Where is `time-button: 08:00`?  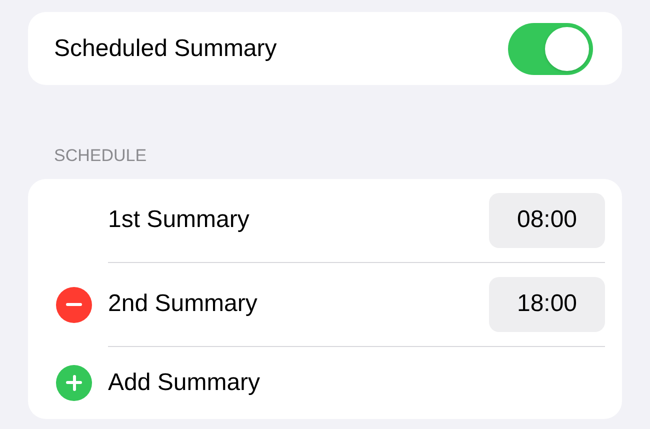
time-button: 08:00 is located at coordinates (547, 220).